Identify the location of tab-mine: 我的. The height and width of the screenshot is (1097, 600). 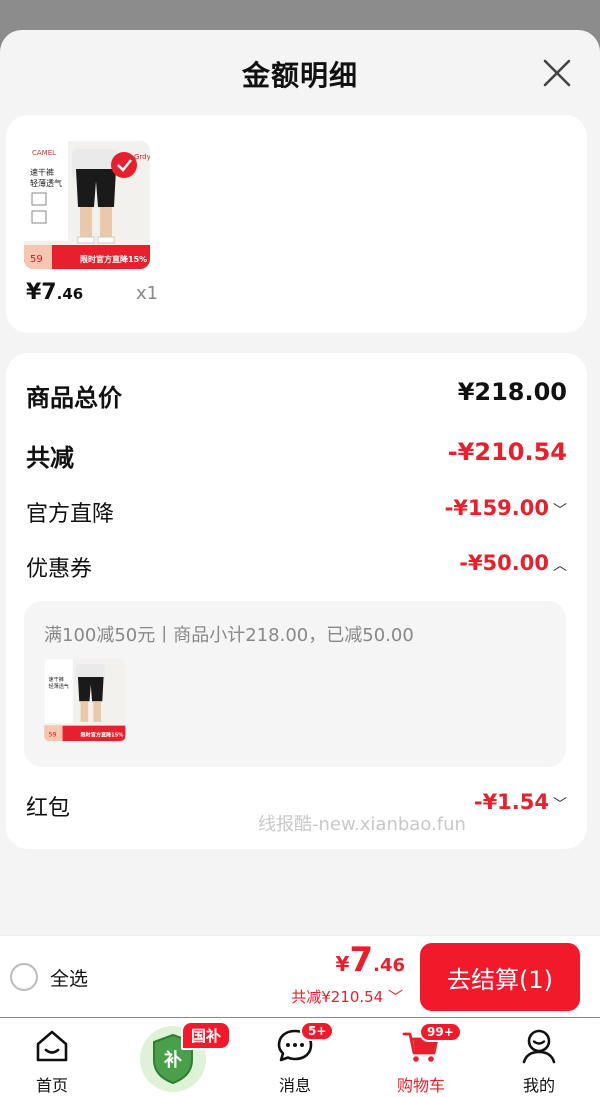
(539, 1057).